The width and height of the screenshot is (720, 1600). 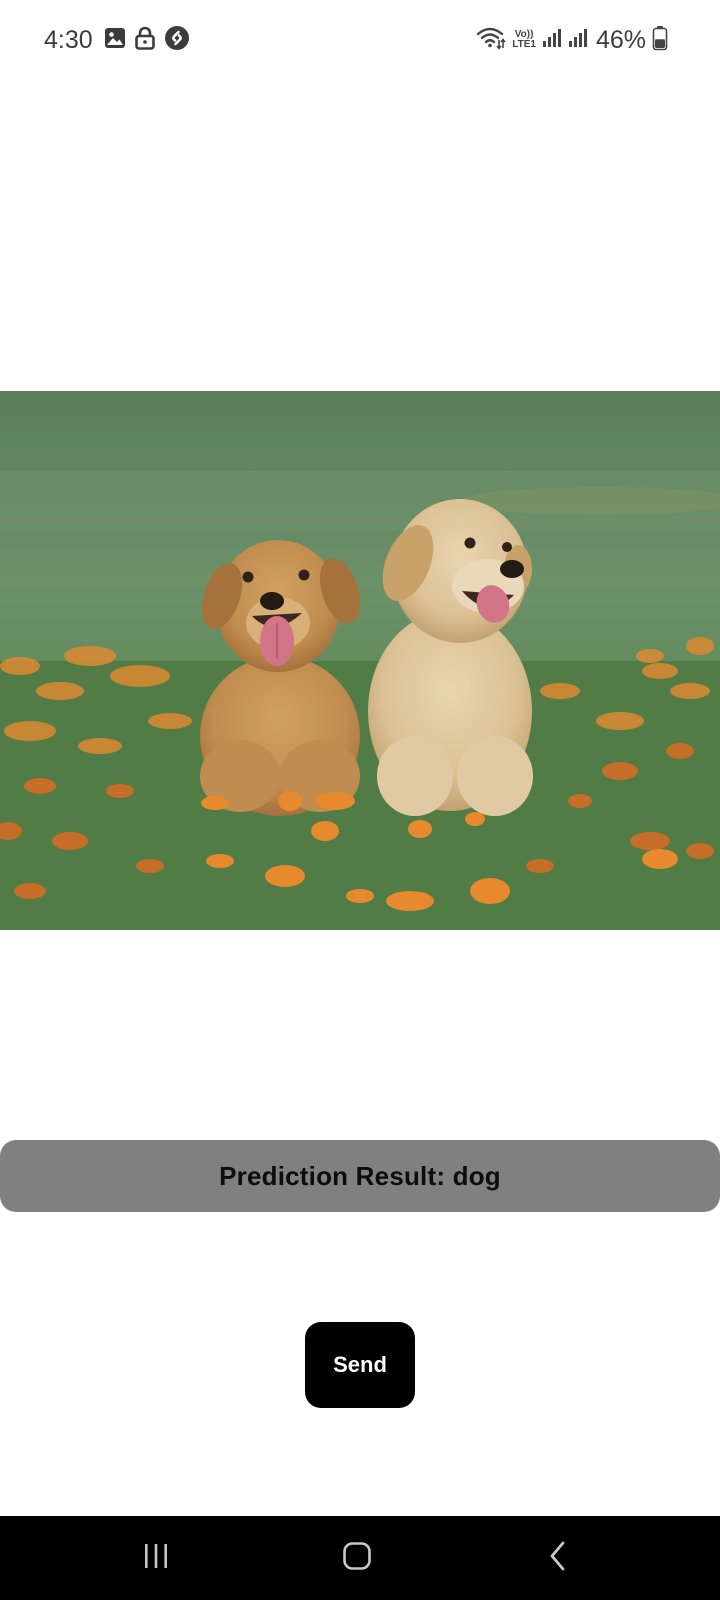 I want to click on recent-apps-icon, so click(x=156, y=1558).